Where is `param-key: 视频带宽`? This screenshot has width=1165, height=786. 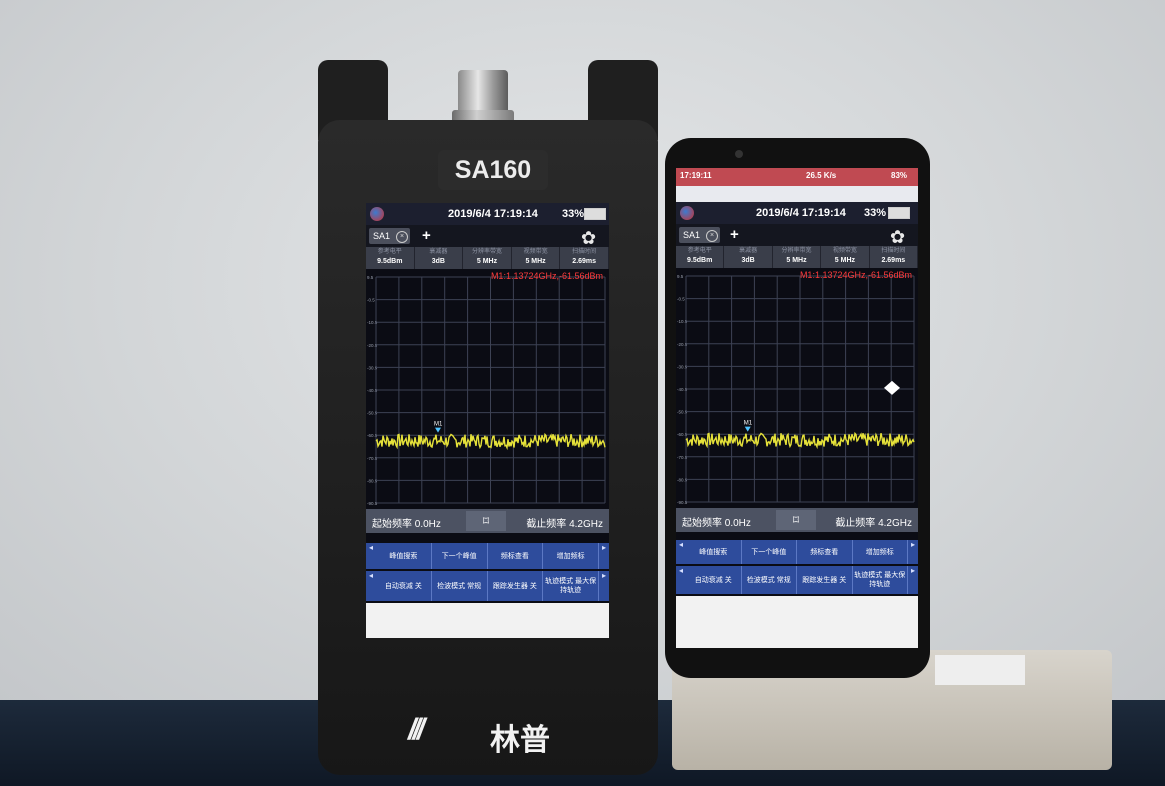 param-key: 视频带宽 is located at coordinates (844, 251).